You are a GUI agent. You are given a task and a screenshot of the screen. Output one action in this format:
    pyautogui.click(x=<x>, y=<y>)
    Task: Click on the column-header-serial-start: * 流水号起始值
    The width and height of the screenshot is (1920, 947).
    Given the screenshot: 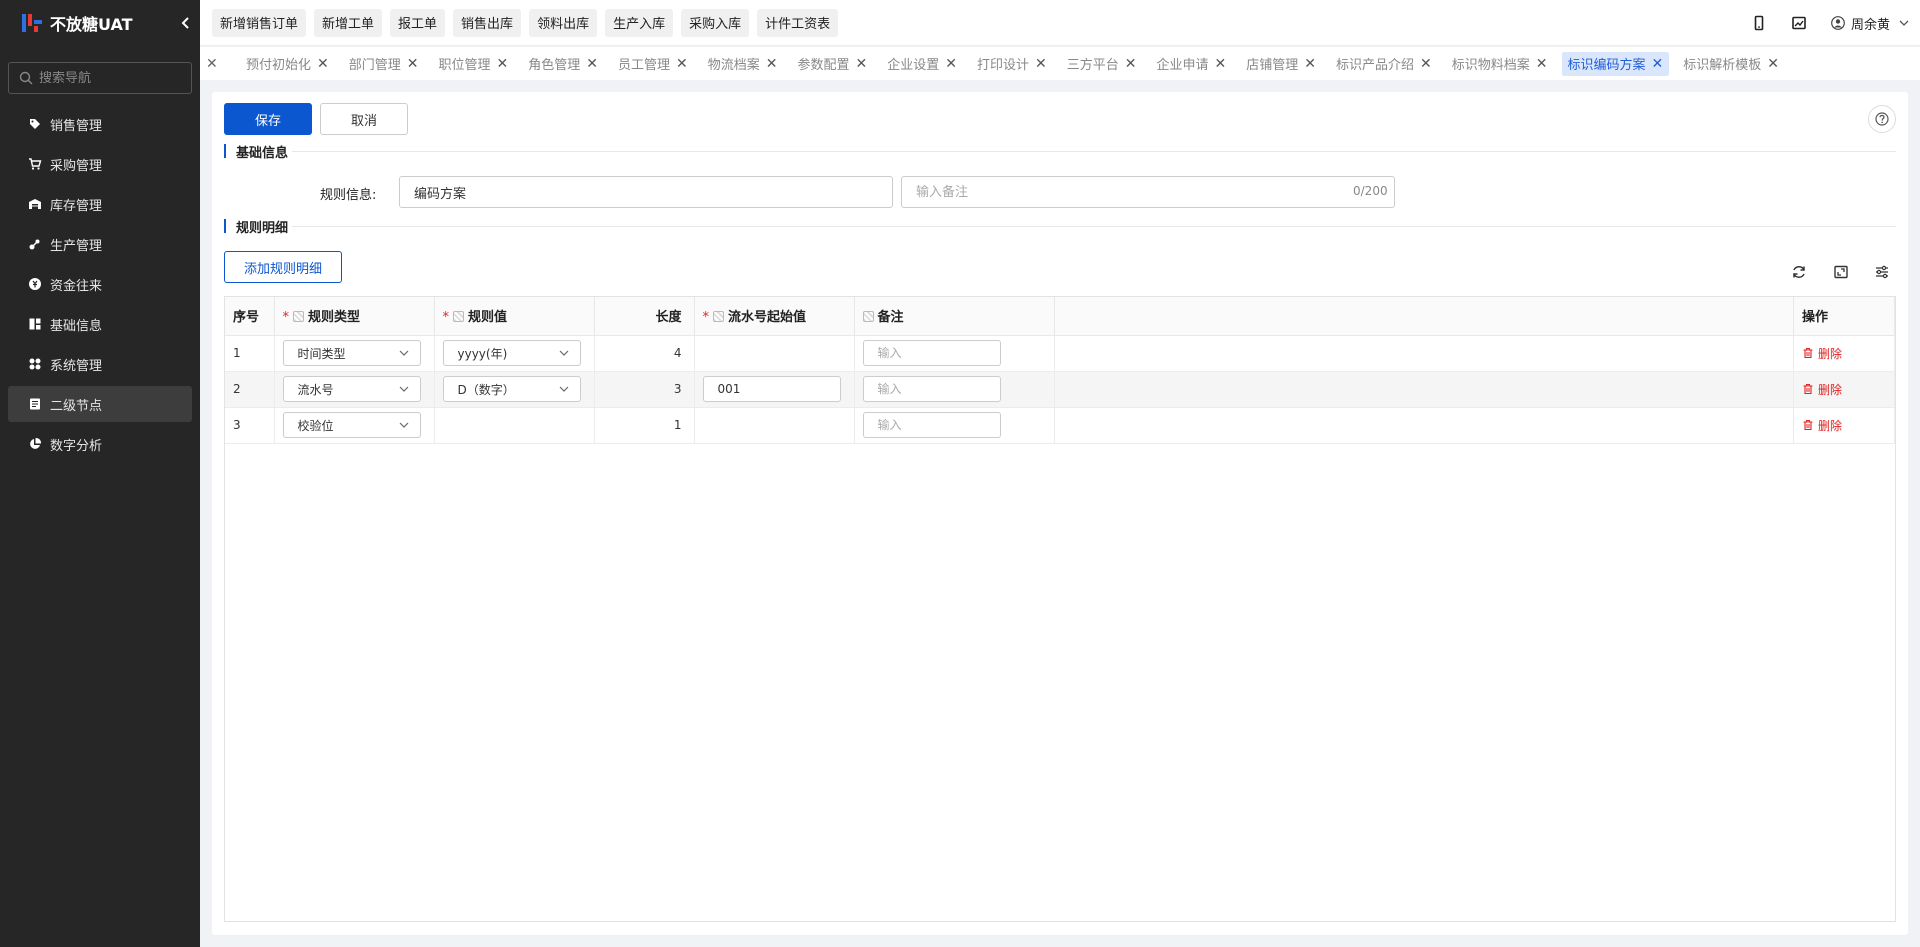 What is the action you would take?
    pyautogui.click(x=774, y=316)
    